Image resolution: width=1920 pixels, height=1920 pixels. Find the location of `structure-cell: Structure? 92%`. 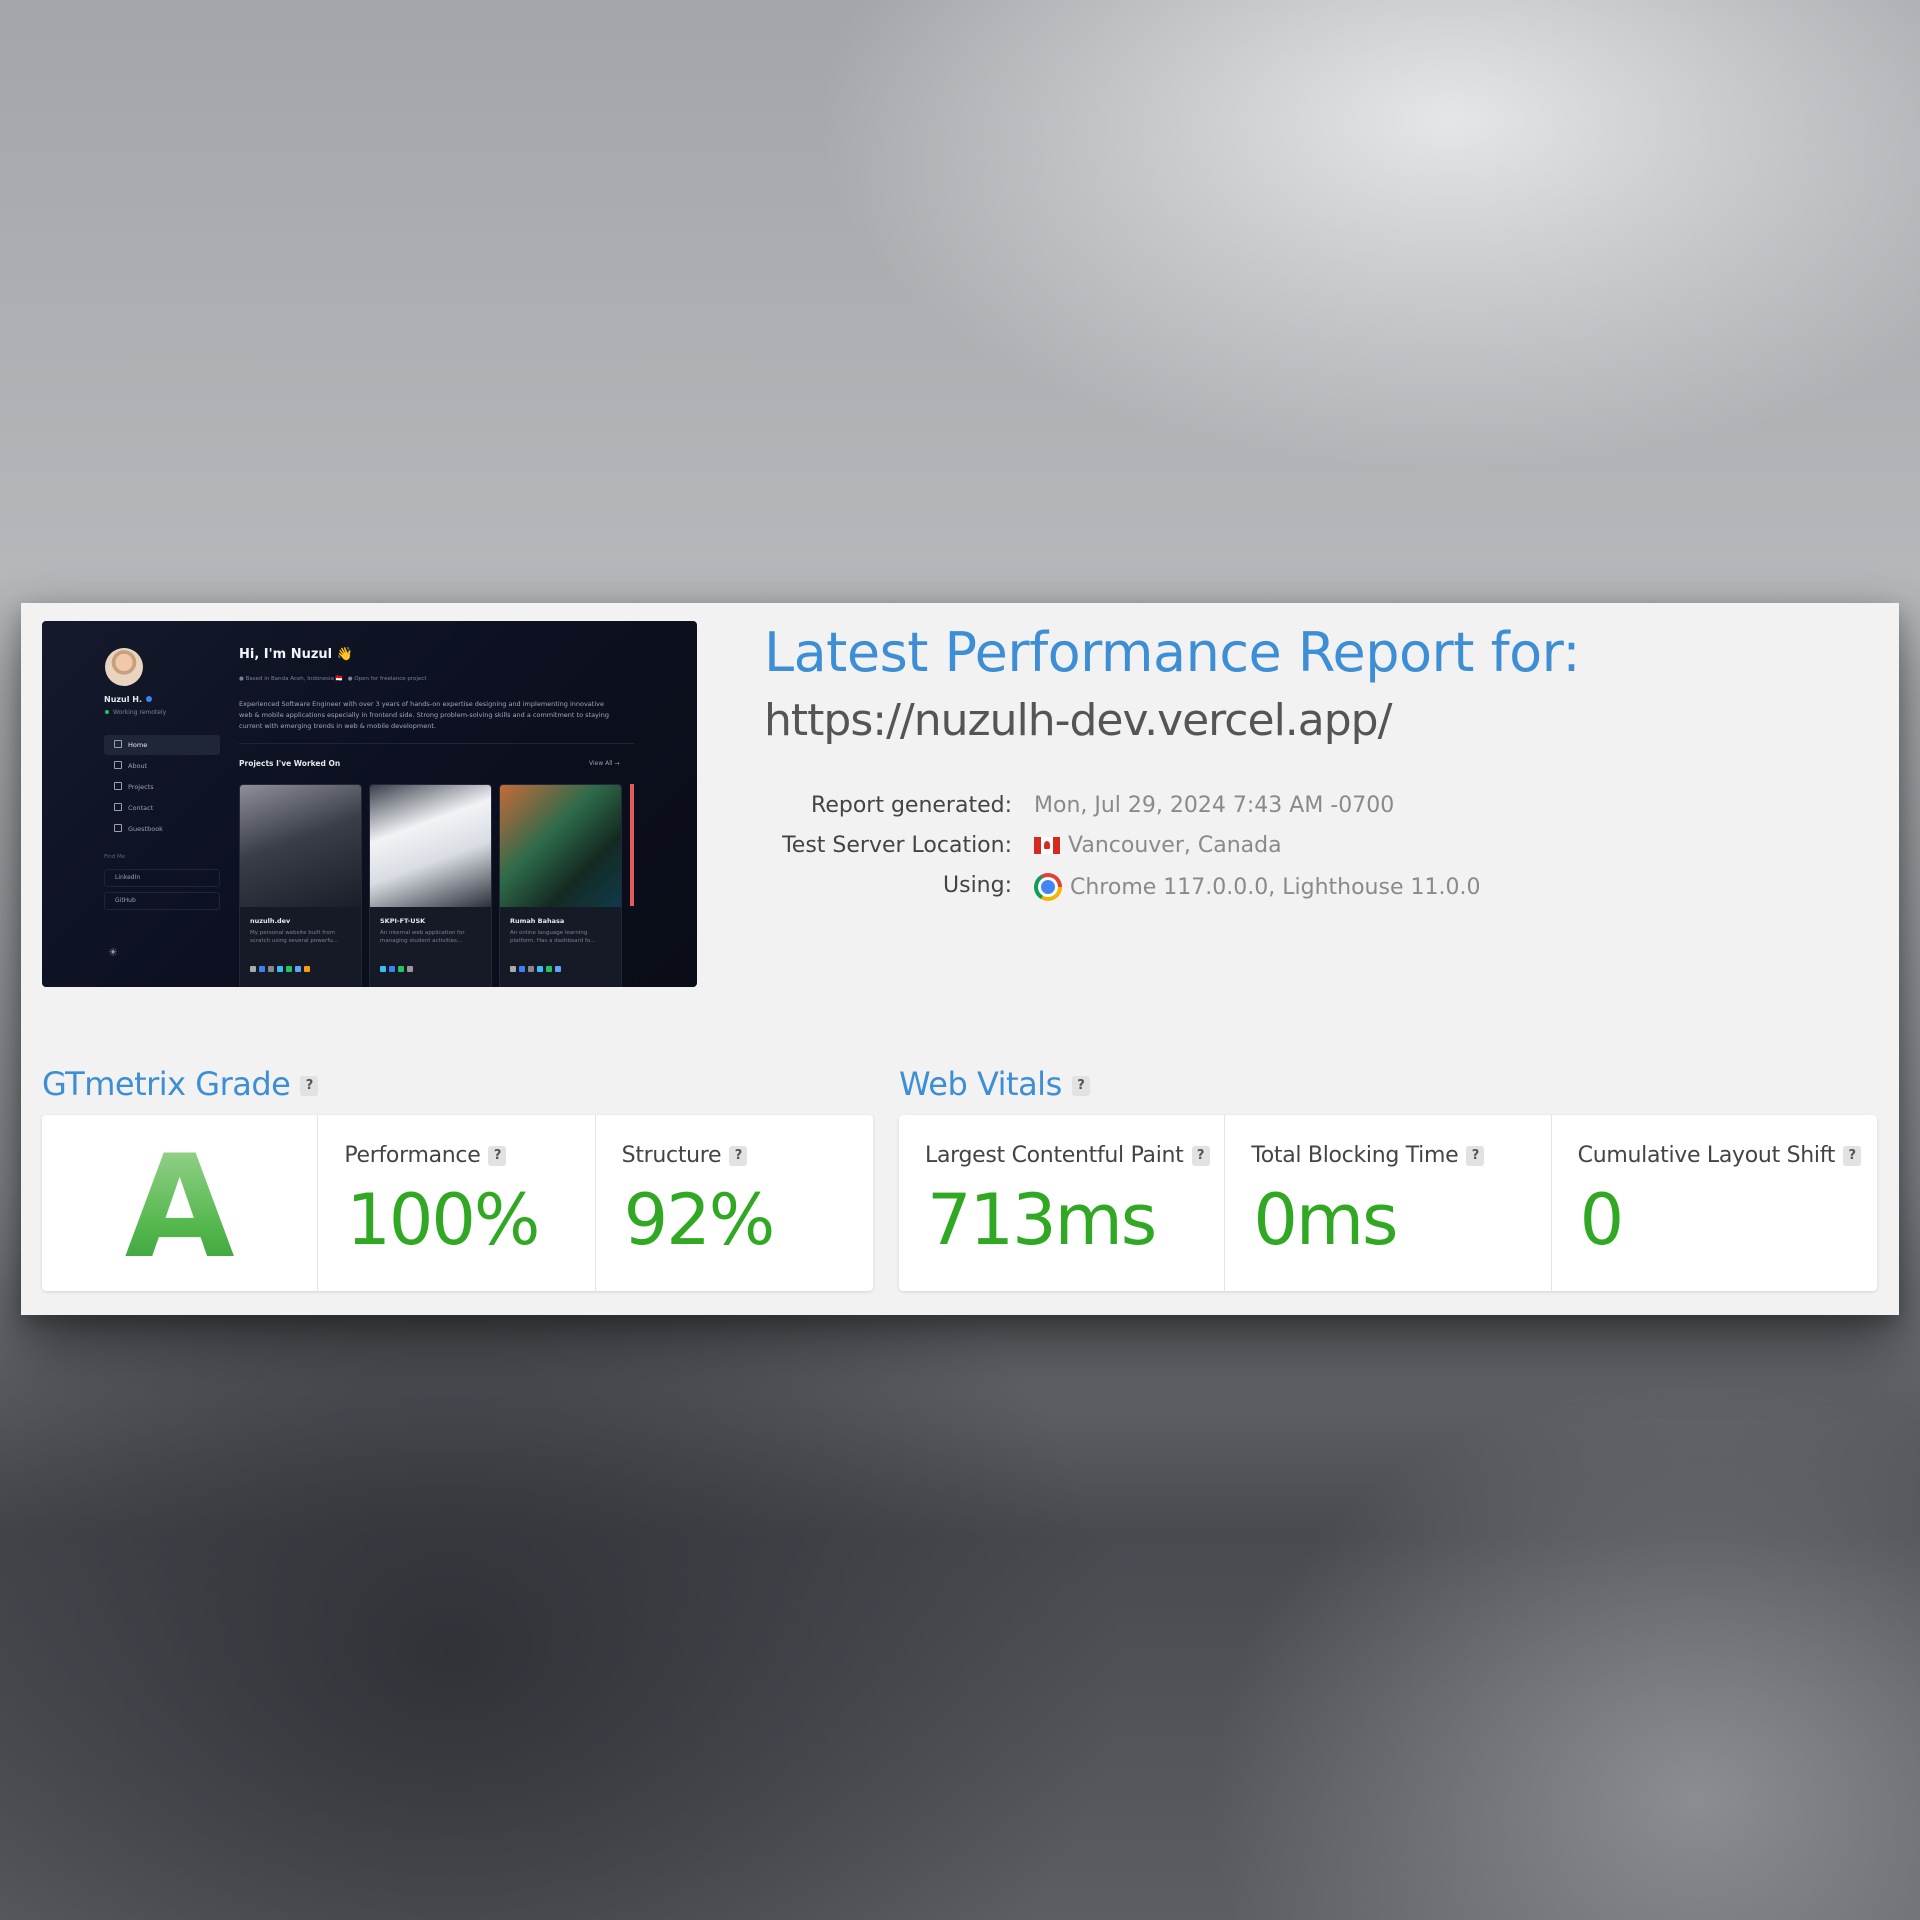

structure-cell: Structure? 92% is located at coordinates (734, 1203).